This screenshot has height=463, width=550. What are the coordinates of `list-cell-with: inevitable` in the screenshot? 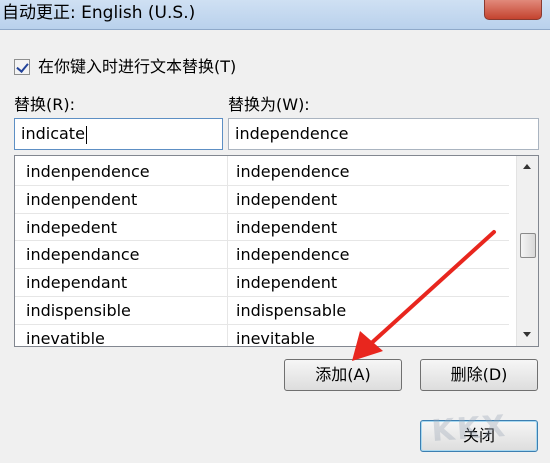 It's located at (275, 337).